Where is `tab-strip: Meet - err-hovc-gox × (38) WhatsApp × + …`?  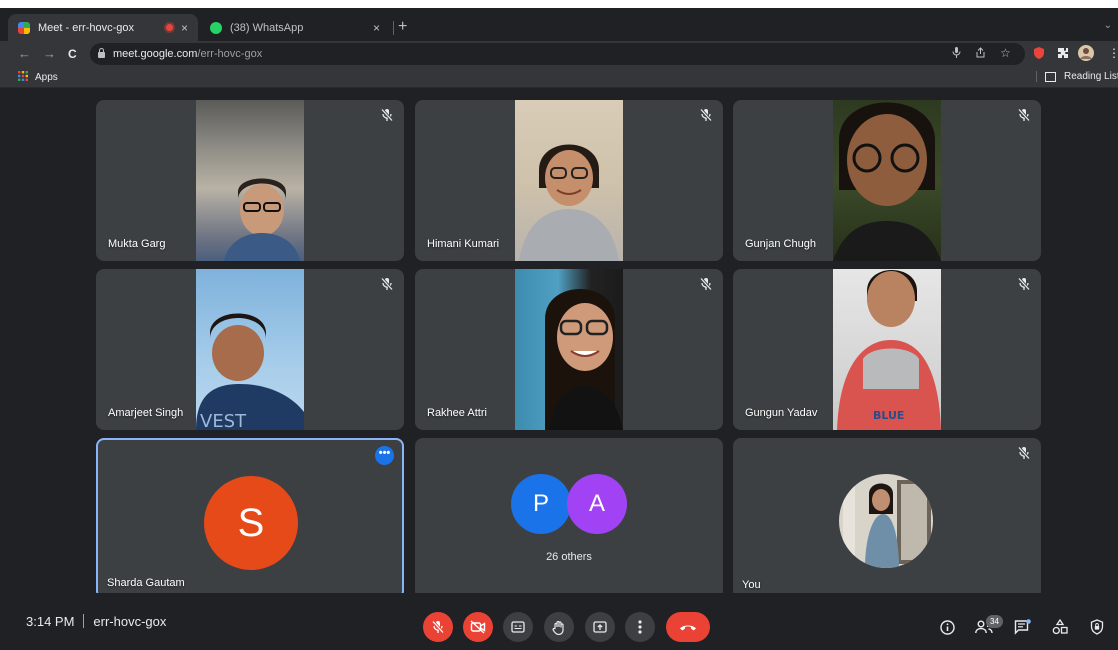 tab-strip: Meet - err-hovc-gox × (38) WhatsApp × + … is located at coordinates (559, 24).